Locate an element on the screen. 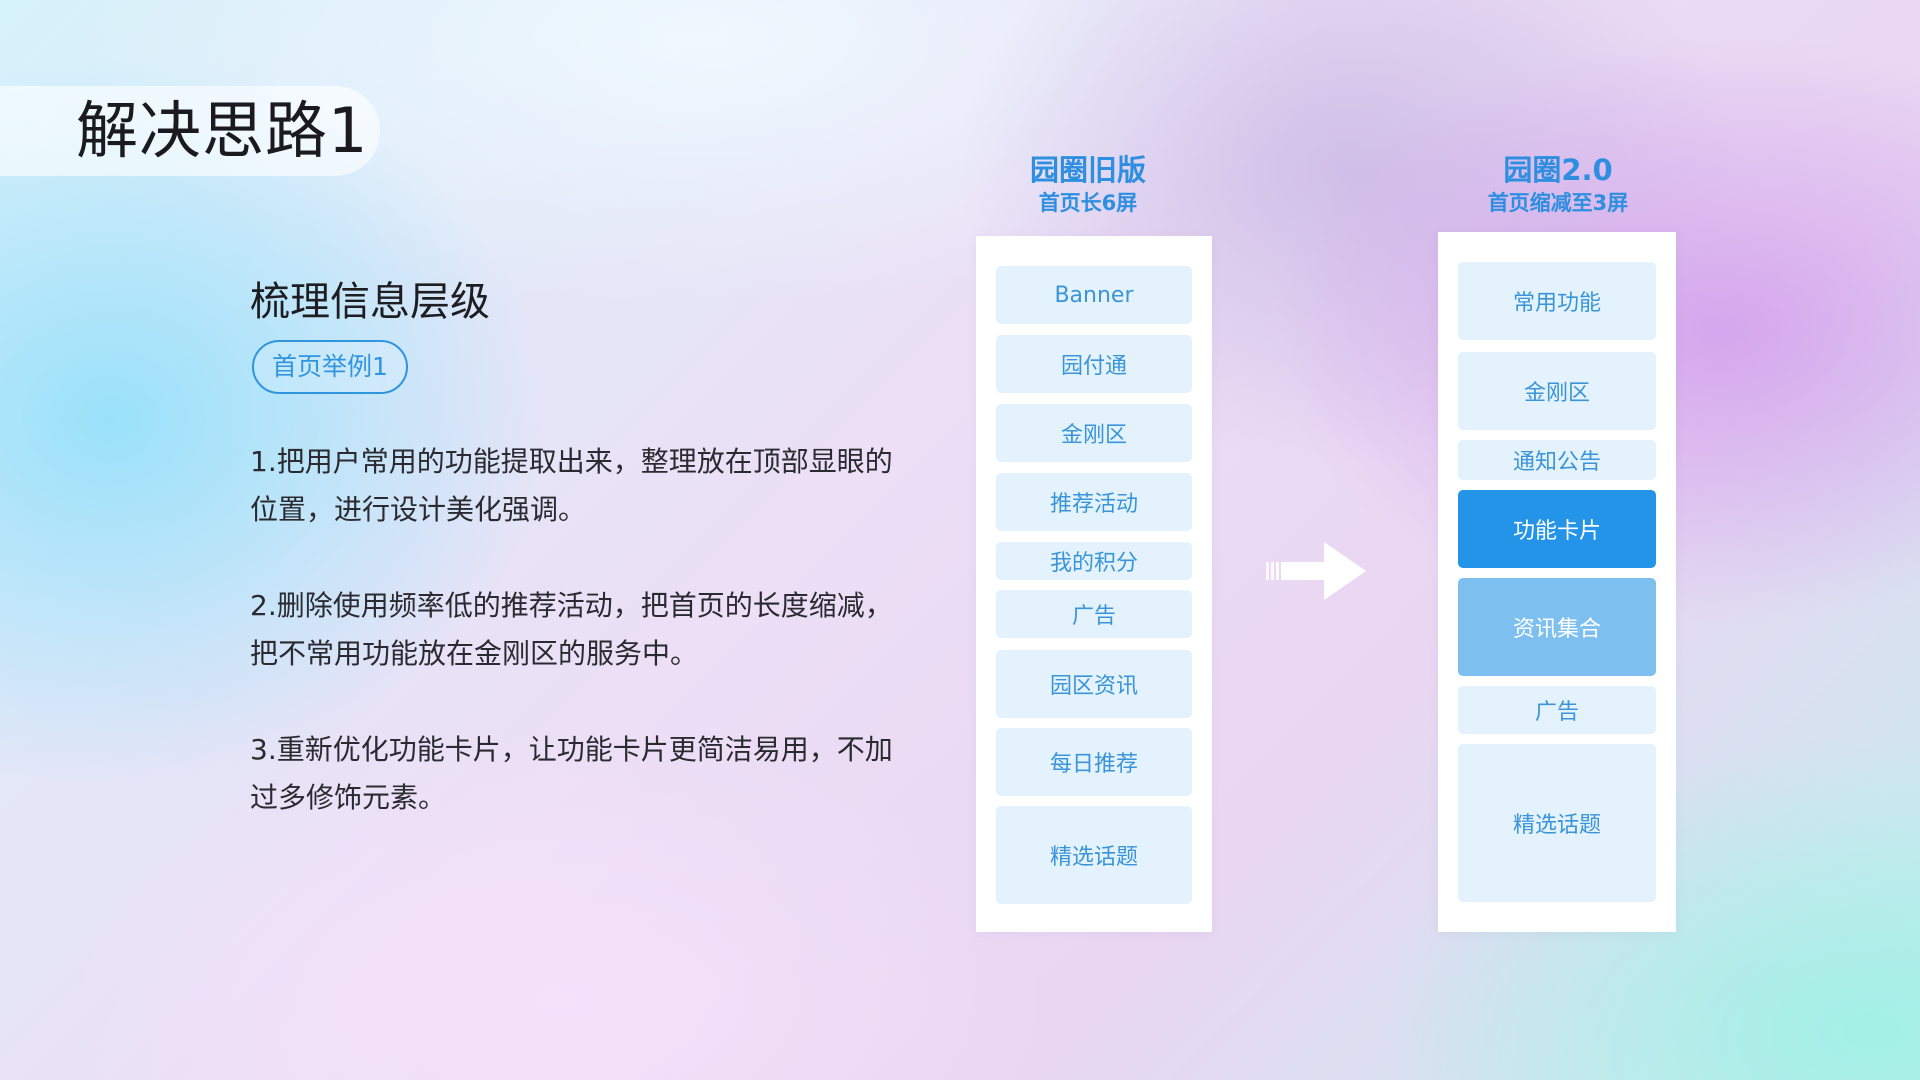  old-version-header: 园圈旧版 首页长6屏 is located at coordinates (1088, 185).